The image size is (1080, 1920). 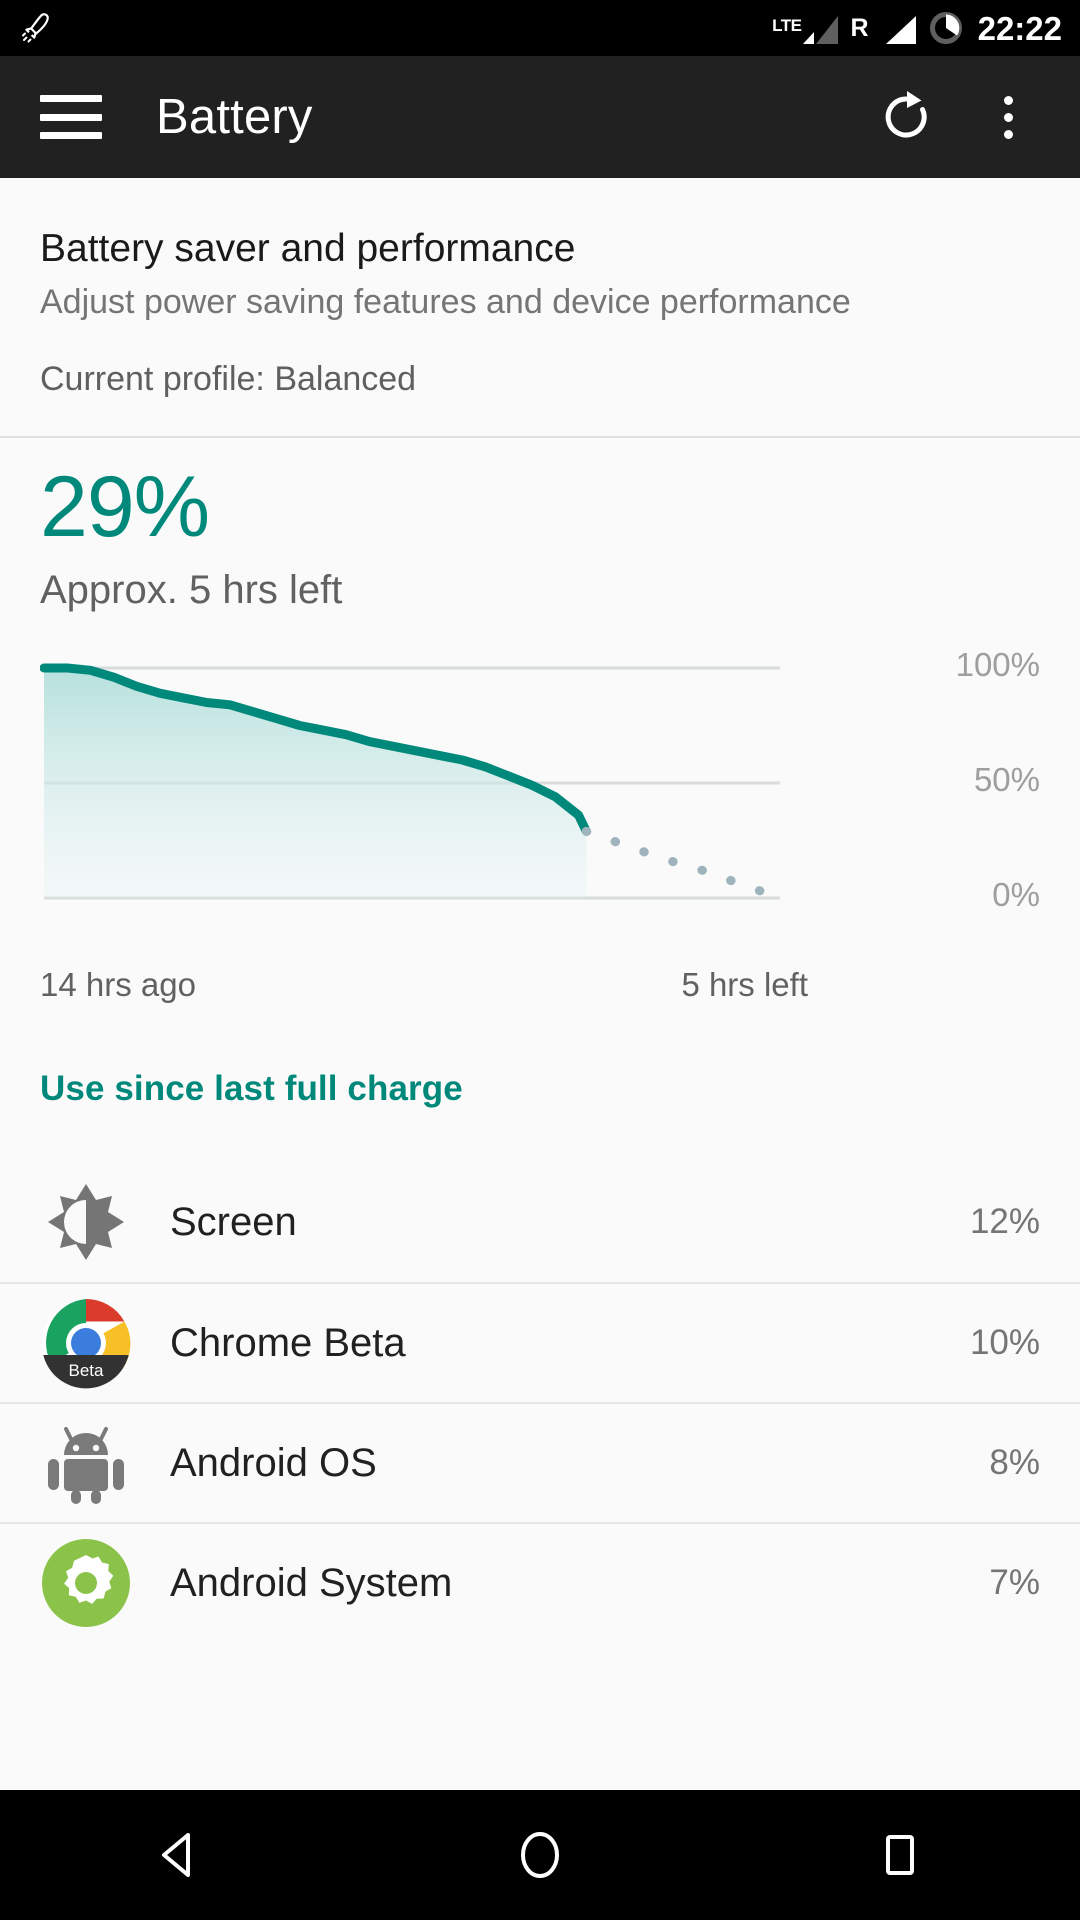 I want to click on signal-strength-icon, so click(x=899, y=28).